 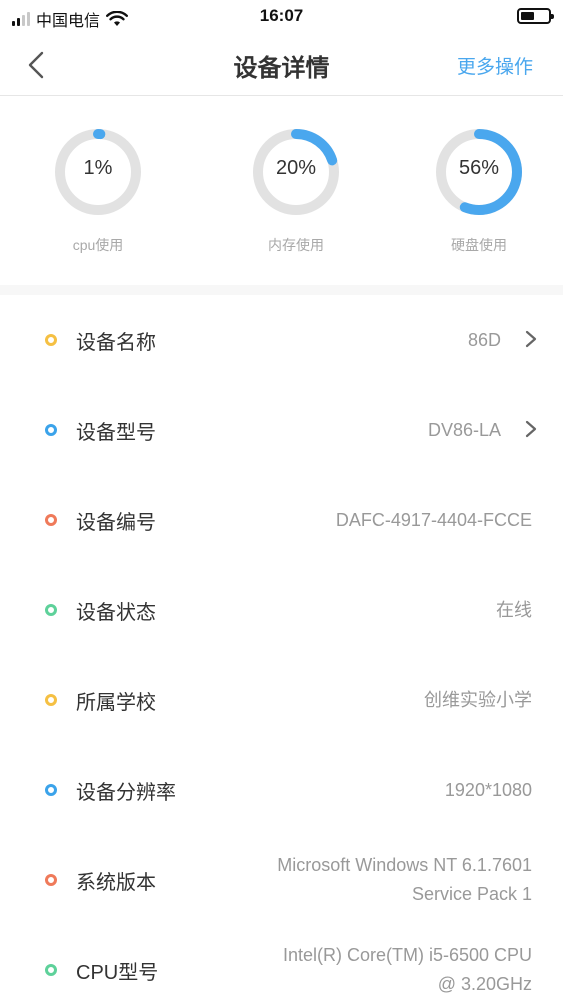 I want to click on row-label: 设备名称, so click(x=116, y=343).